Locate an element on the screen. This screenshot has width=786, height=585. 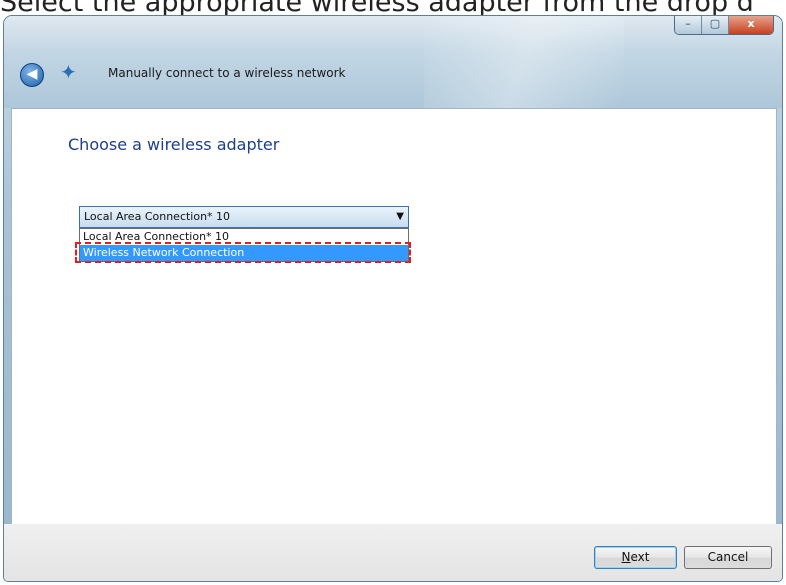
chevron-down-icon: ▼ is located at coordinates (400, 216).